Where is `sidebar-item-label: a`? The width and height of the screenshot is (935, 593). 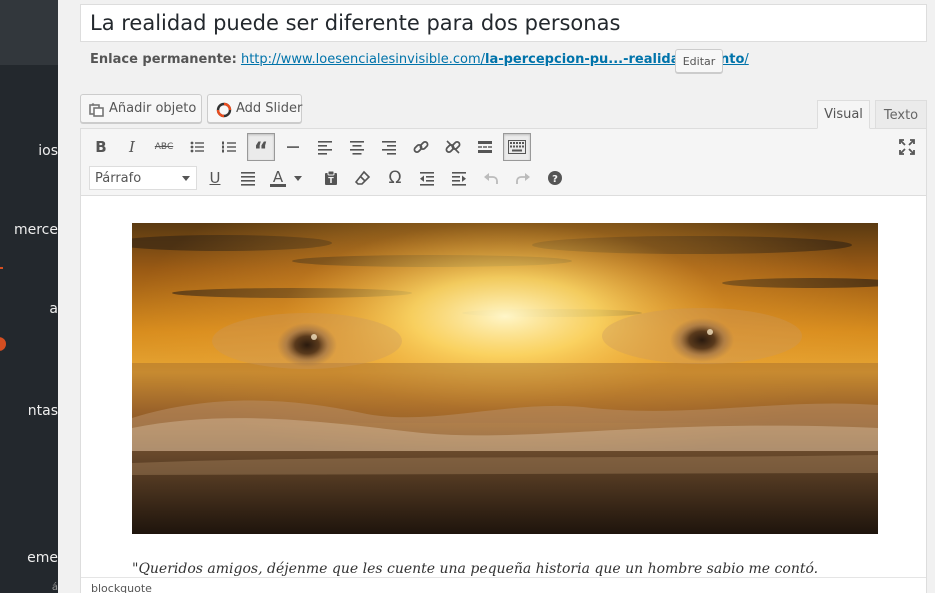 sidebar-item-label: a is located at coordinates (53, 309).